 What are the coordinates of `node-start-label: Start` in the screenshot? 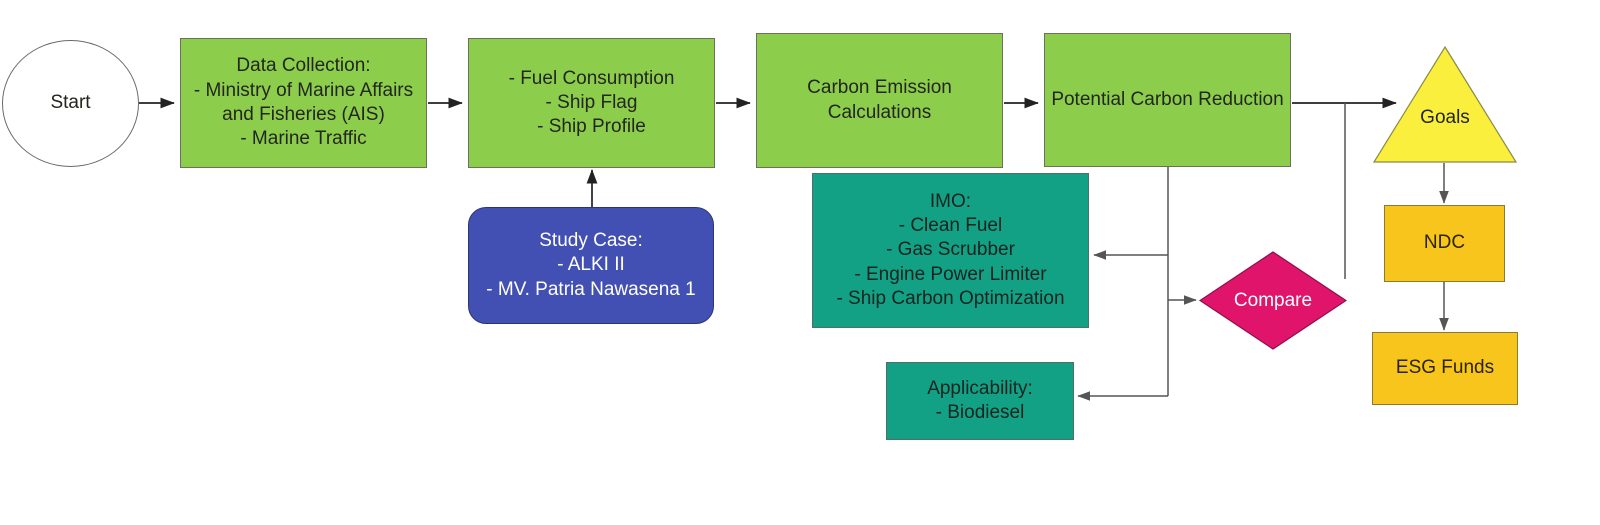 It's located at (70, 103).